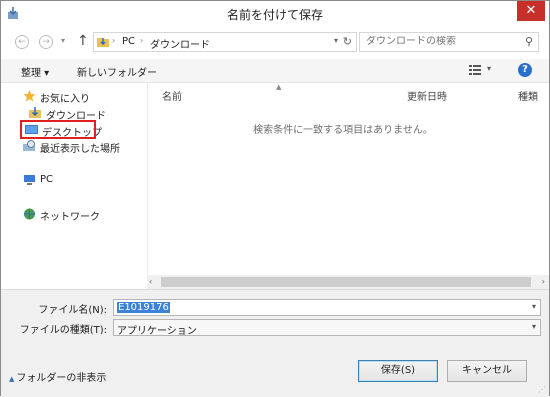 This screenshot has height=397, width=550. I want to click on forward-button: →, so click(46, 42).